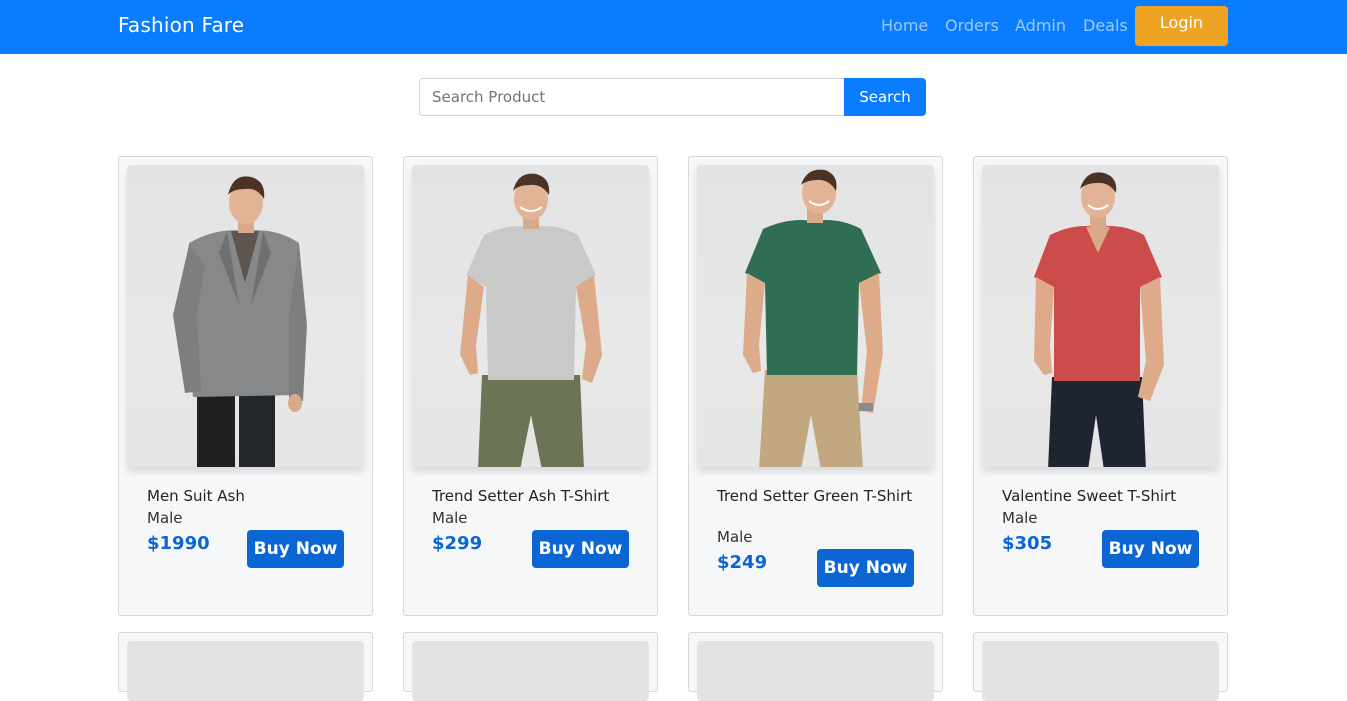  Describe the element at coordinates (815, 316) in the screenshot. I see `product-image-green-tshirt` at that location.